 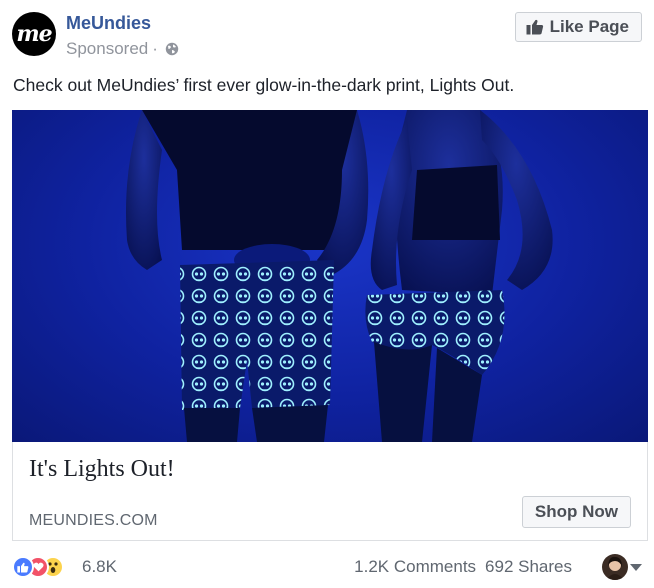 What do you see at coordinates (534, 27) in the screenshot?
I see `thumbs-up-icon` at bounding box center [534, 27].